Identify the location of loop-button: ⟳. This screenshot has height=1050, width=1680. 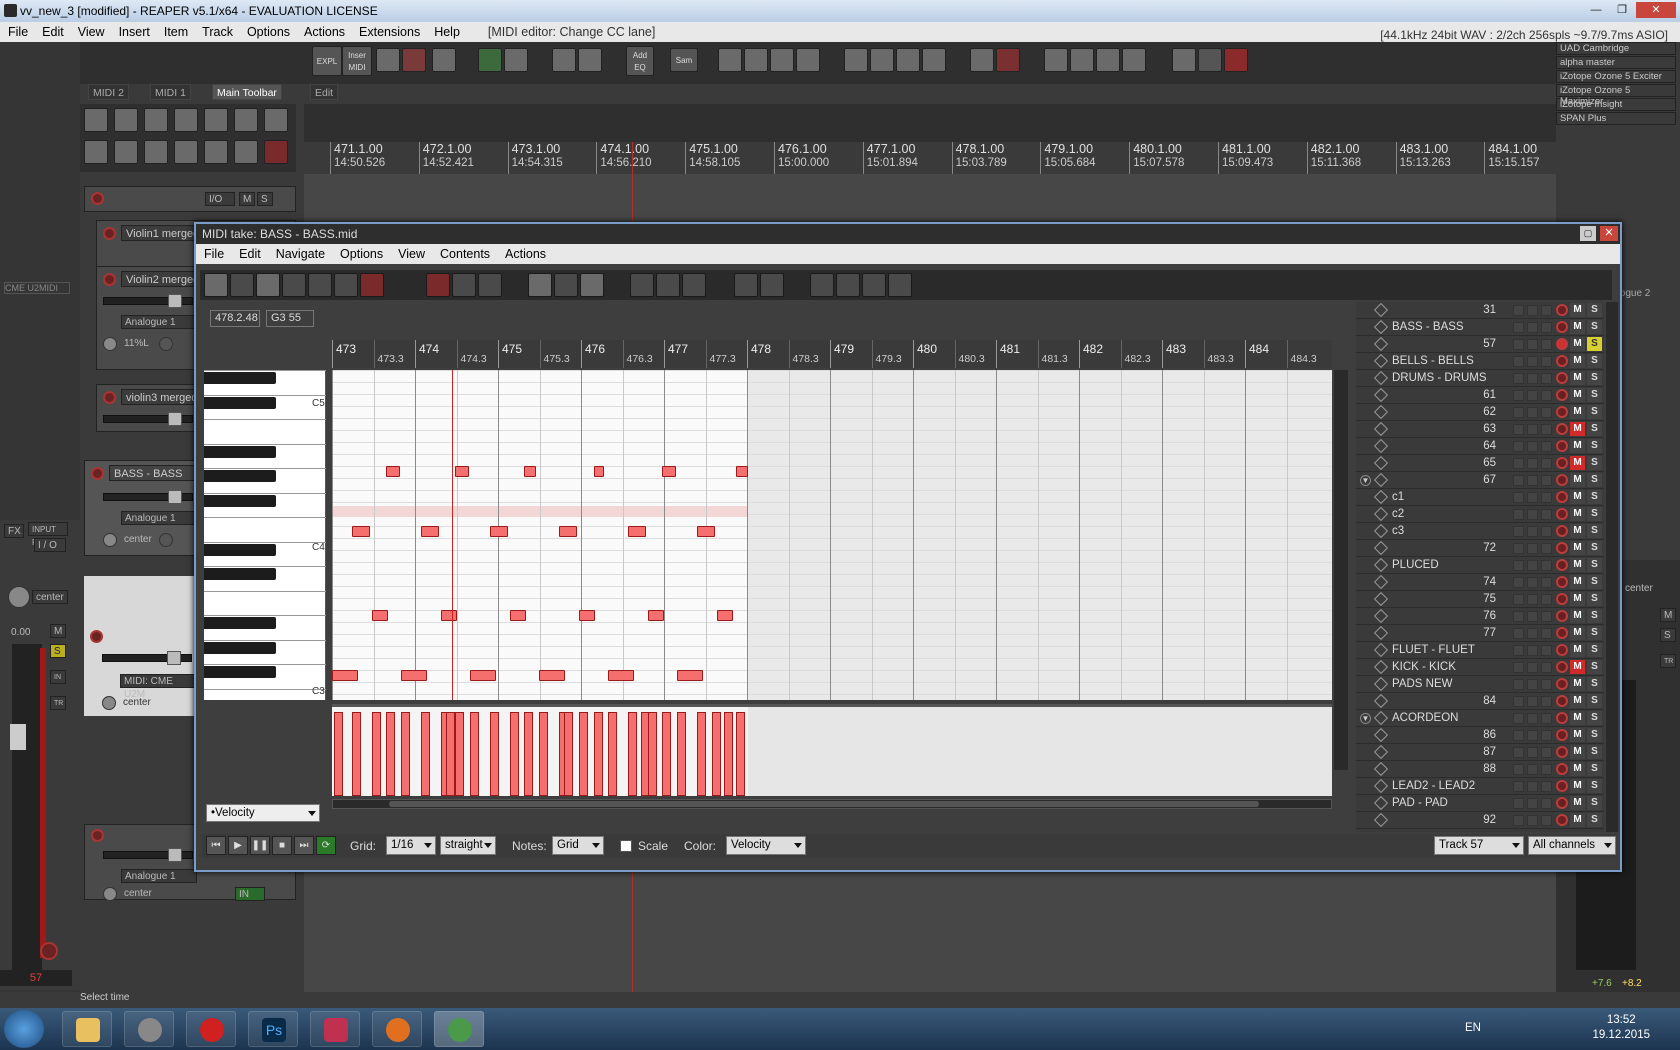
(326, 845).